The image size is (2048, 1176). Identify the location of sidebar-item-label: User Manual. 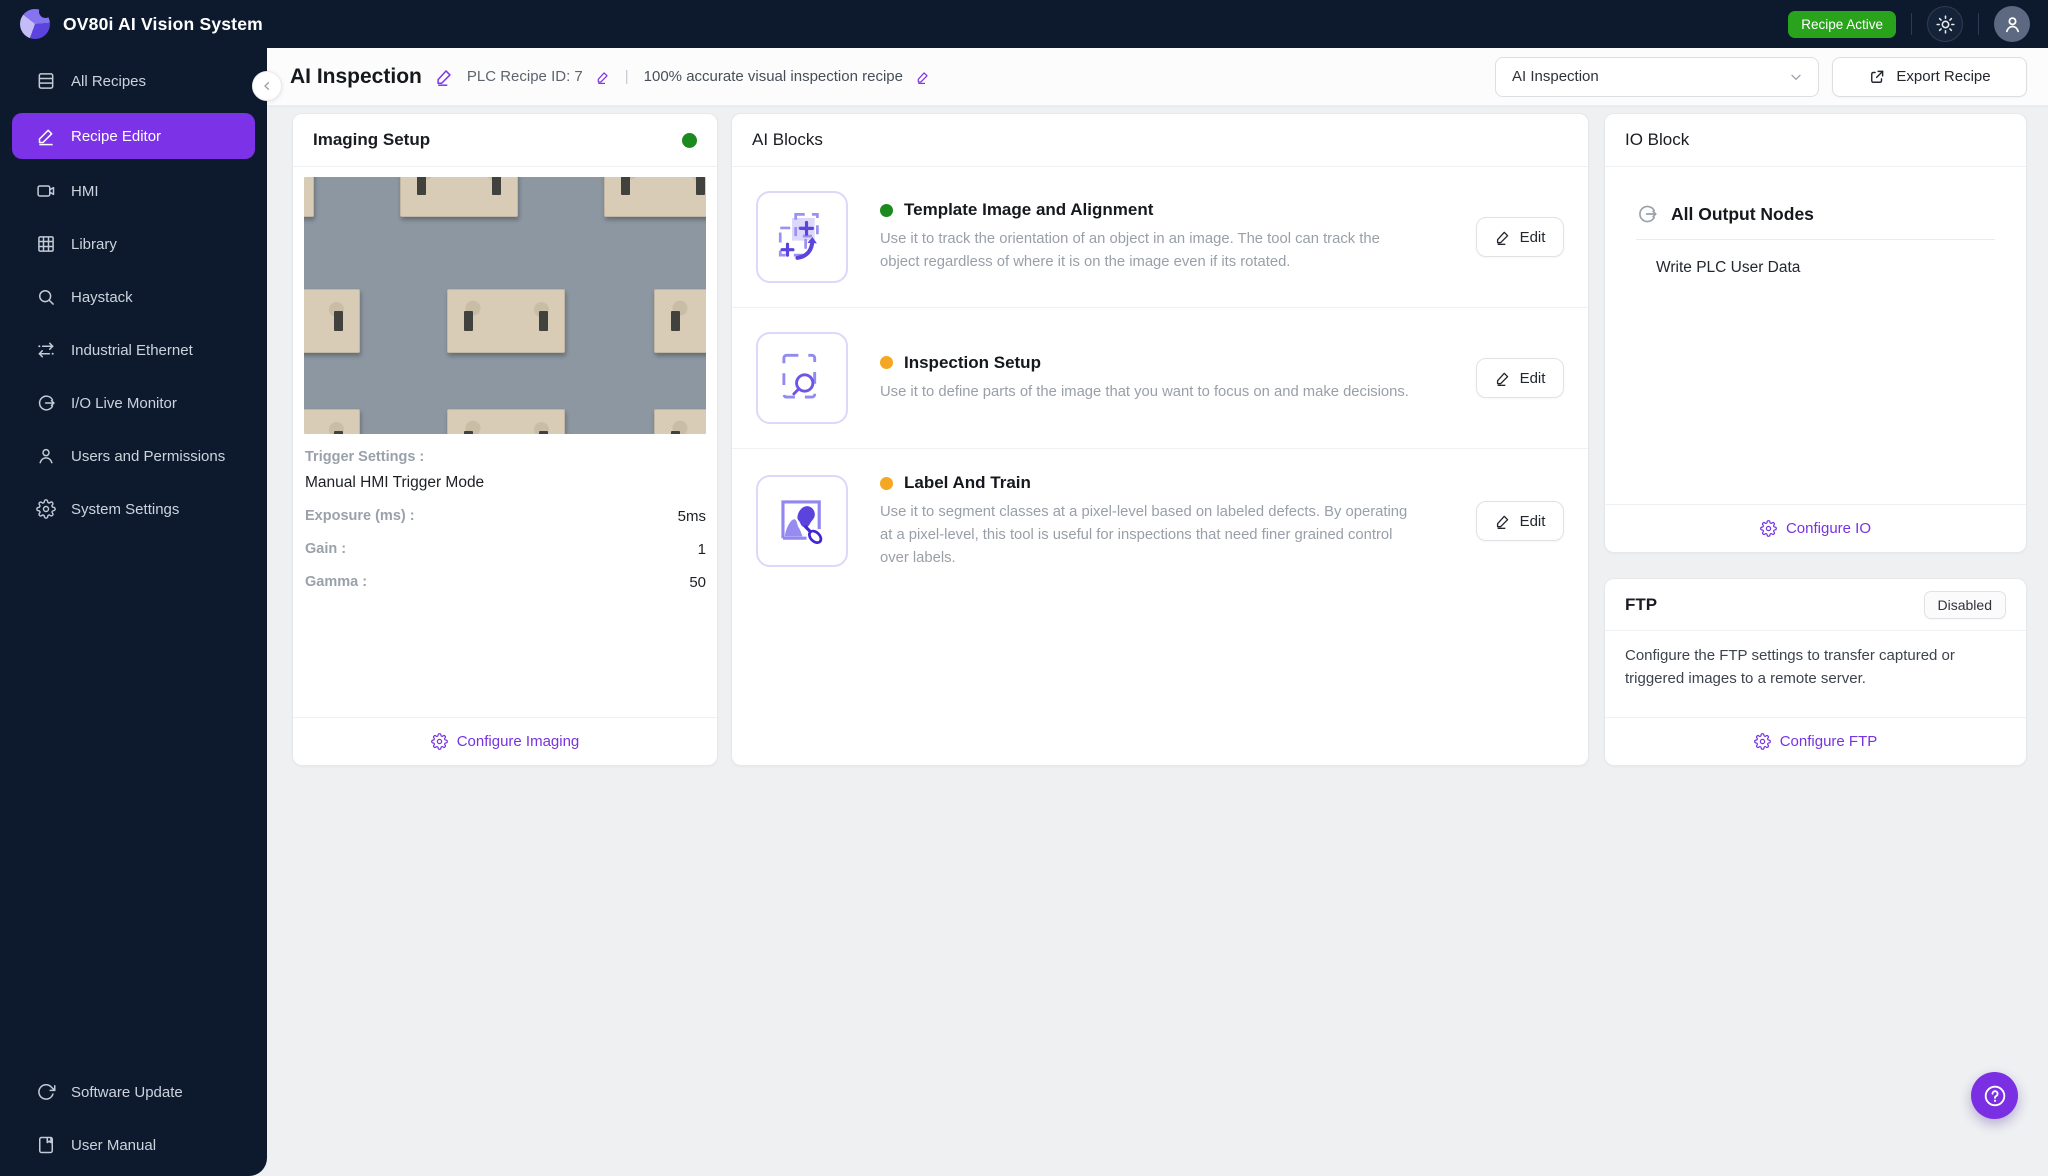
(114, 1145).